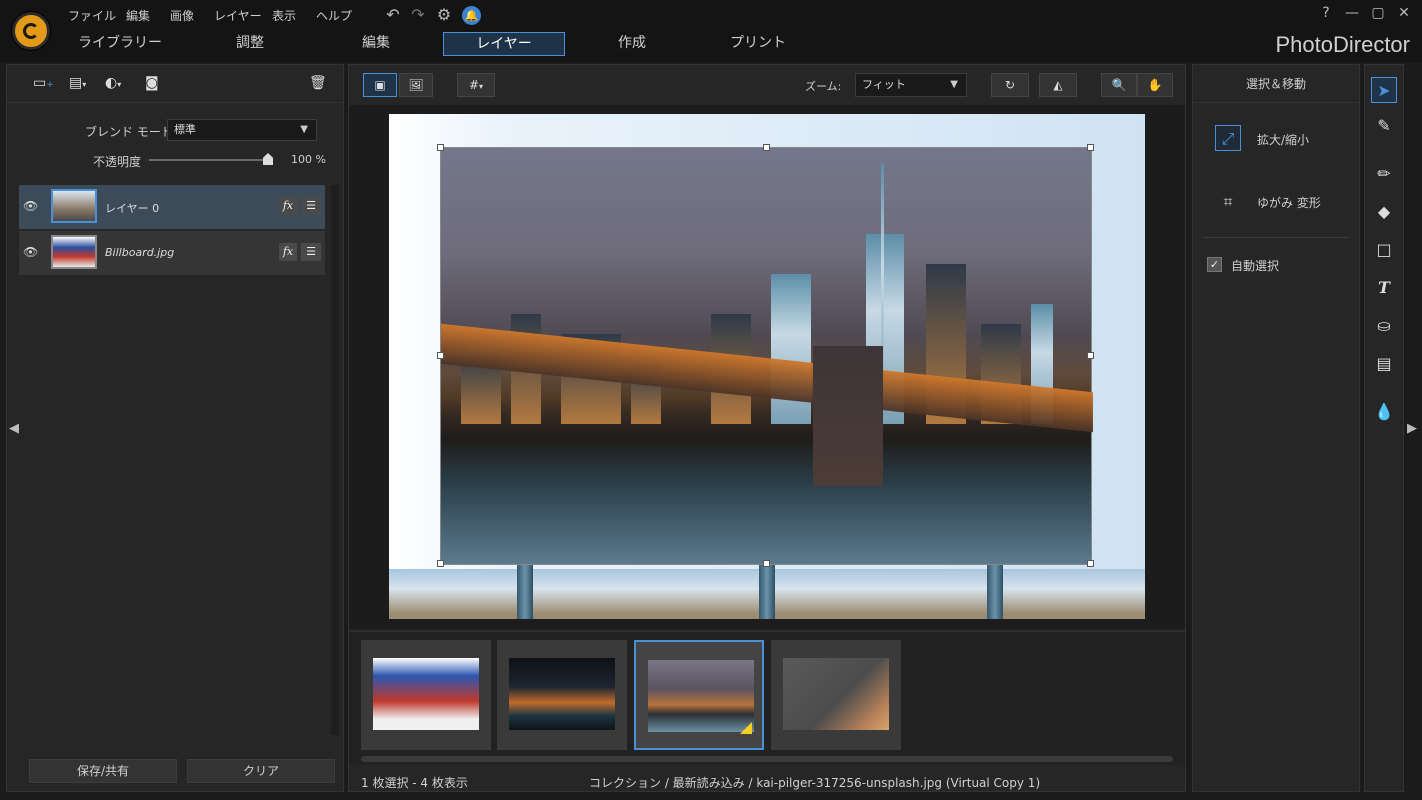  What do you see at coordinates (884, 84) in the screenshot?
I see `zoom-value: フィット` at bounding box center [884, 84].